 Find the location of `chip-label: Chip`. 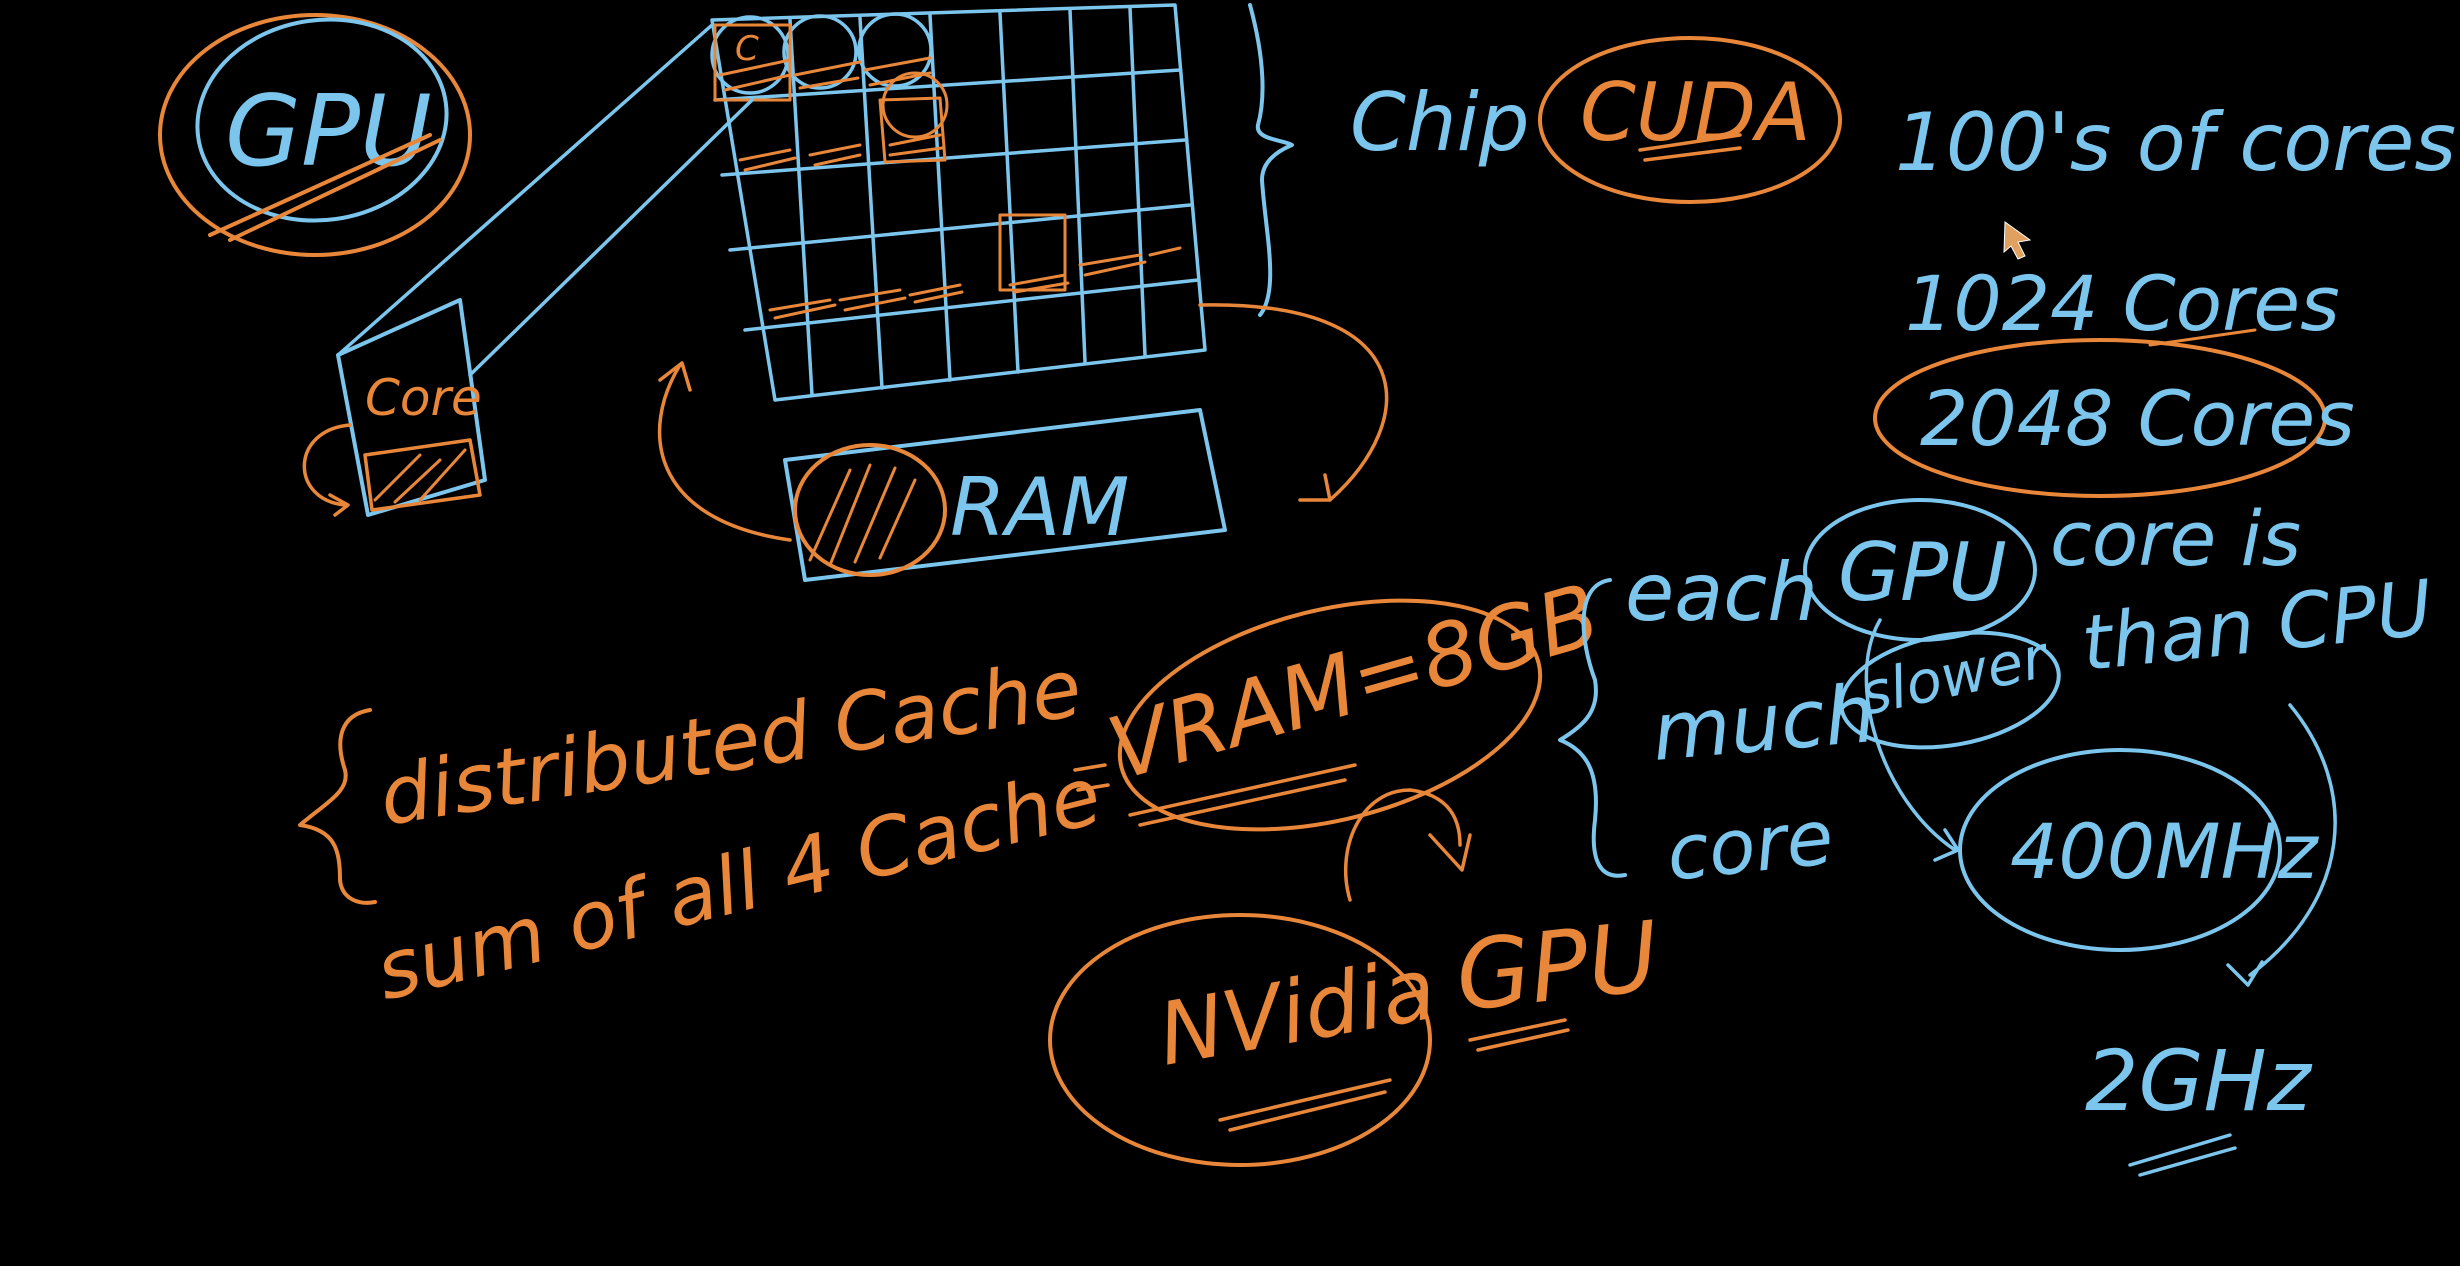

chip-label: Chip is located at coordinates (1440, 122).